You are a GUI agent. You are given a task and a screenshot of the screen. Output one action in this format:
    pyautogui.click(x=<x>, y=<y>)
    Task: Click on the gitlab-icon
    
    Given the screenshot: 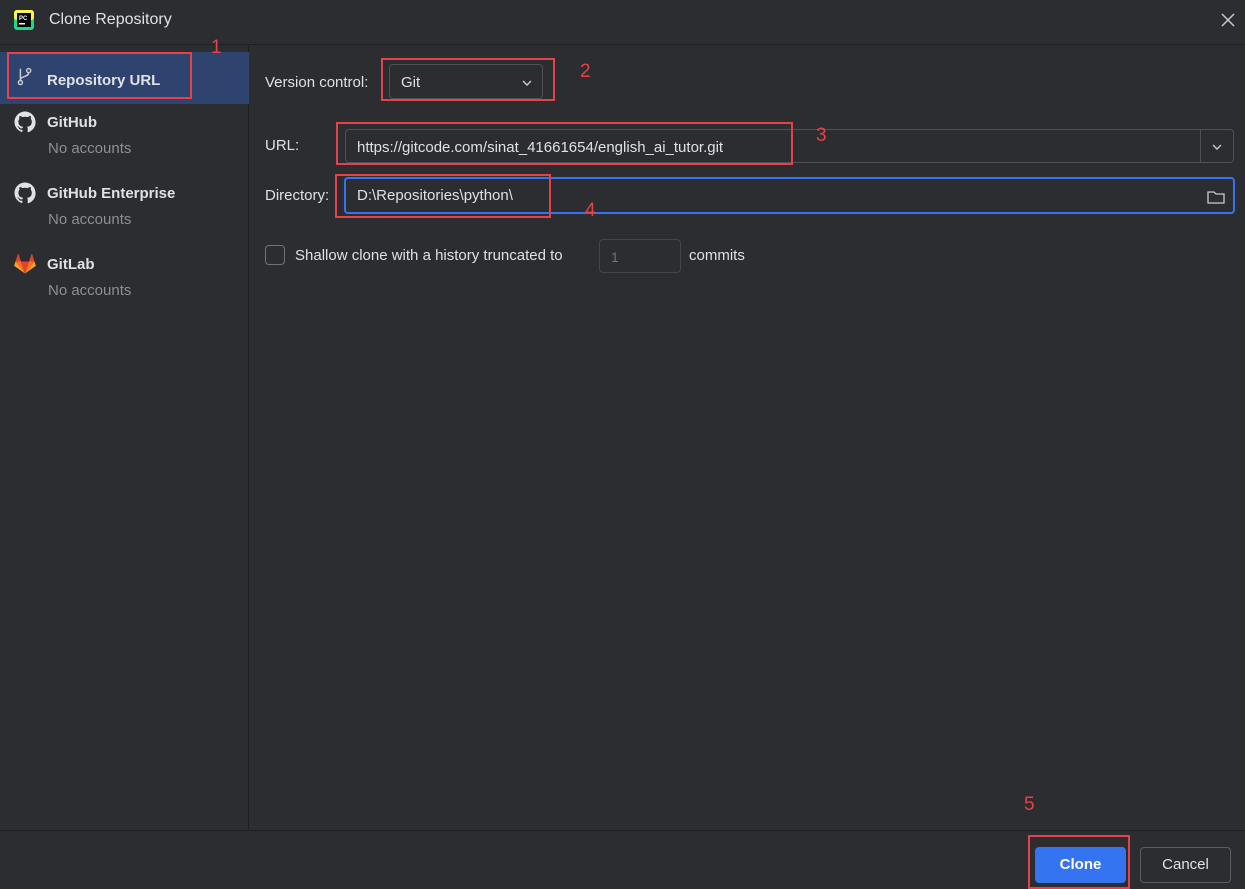 What is the action you would take?
    pyautogui.click(x=25, y=263)
    